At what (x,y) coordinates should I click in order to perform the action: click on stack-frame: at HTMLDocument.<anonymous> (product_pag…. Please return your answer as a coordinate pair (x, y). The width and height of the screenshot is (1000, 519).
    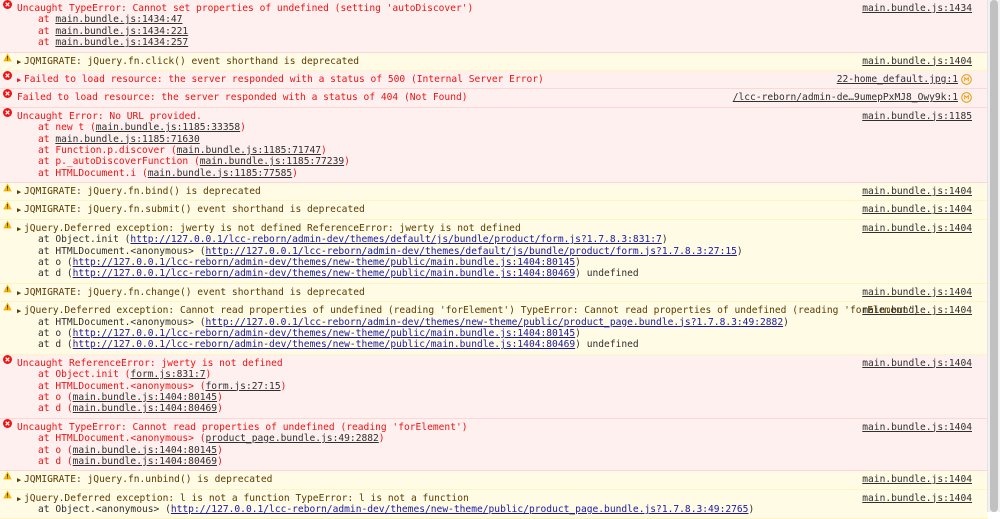
    Looking at the image, I should click on (494, 438).